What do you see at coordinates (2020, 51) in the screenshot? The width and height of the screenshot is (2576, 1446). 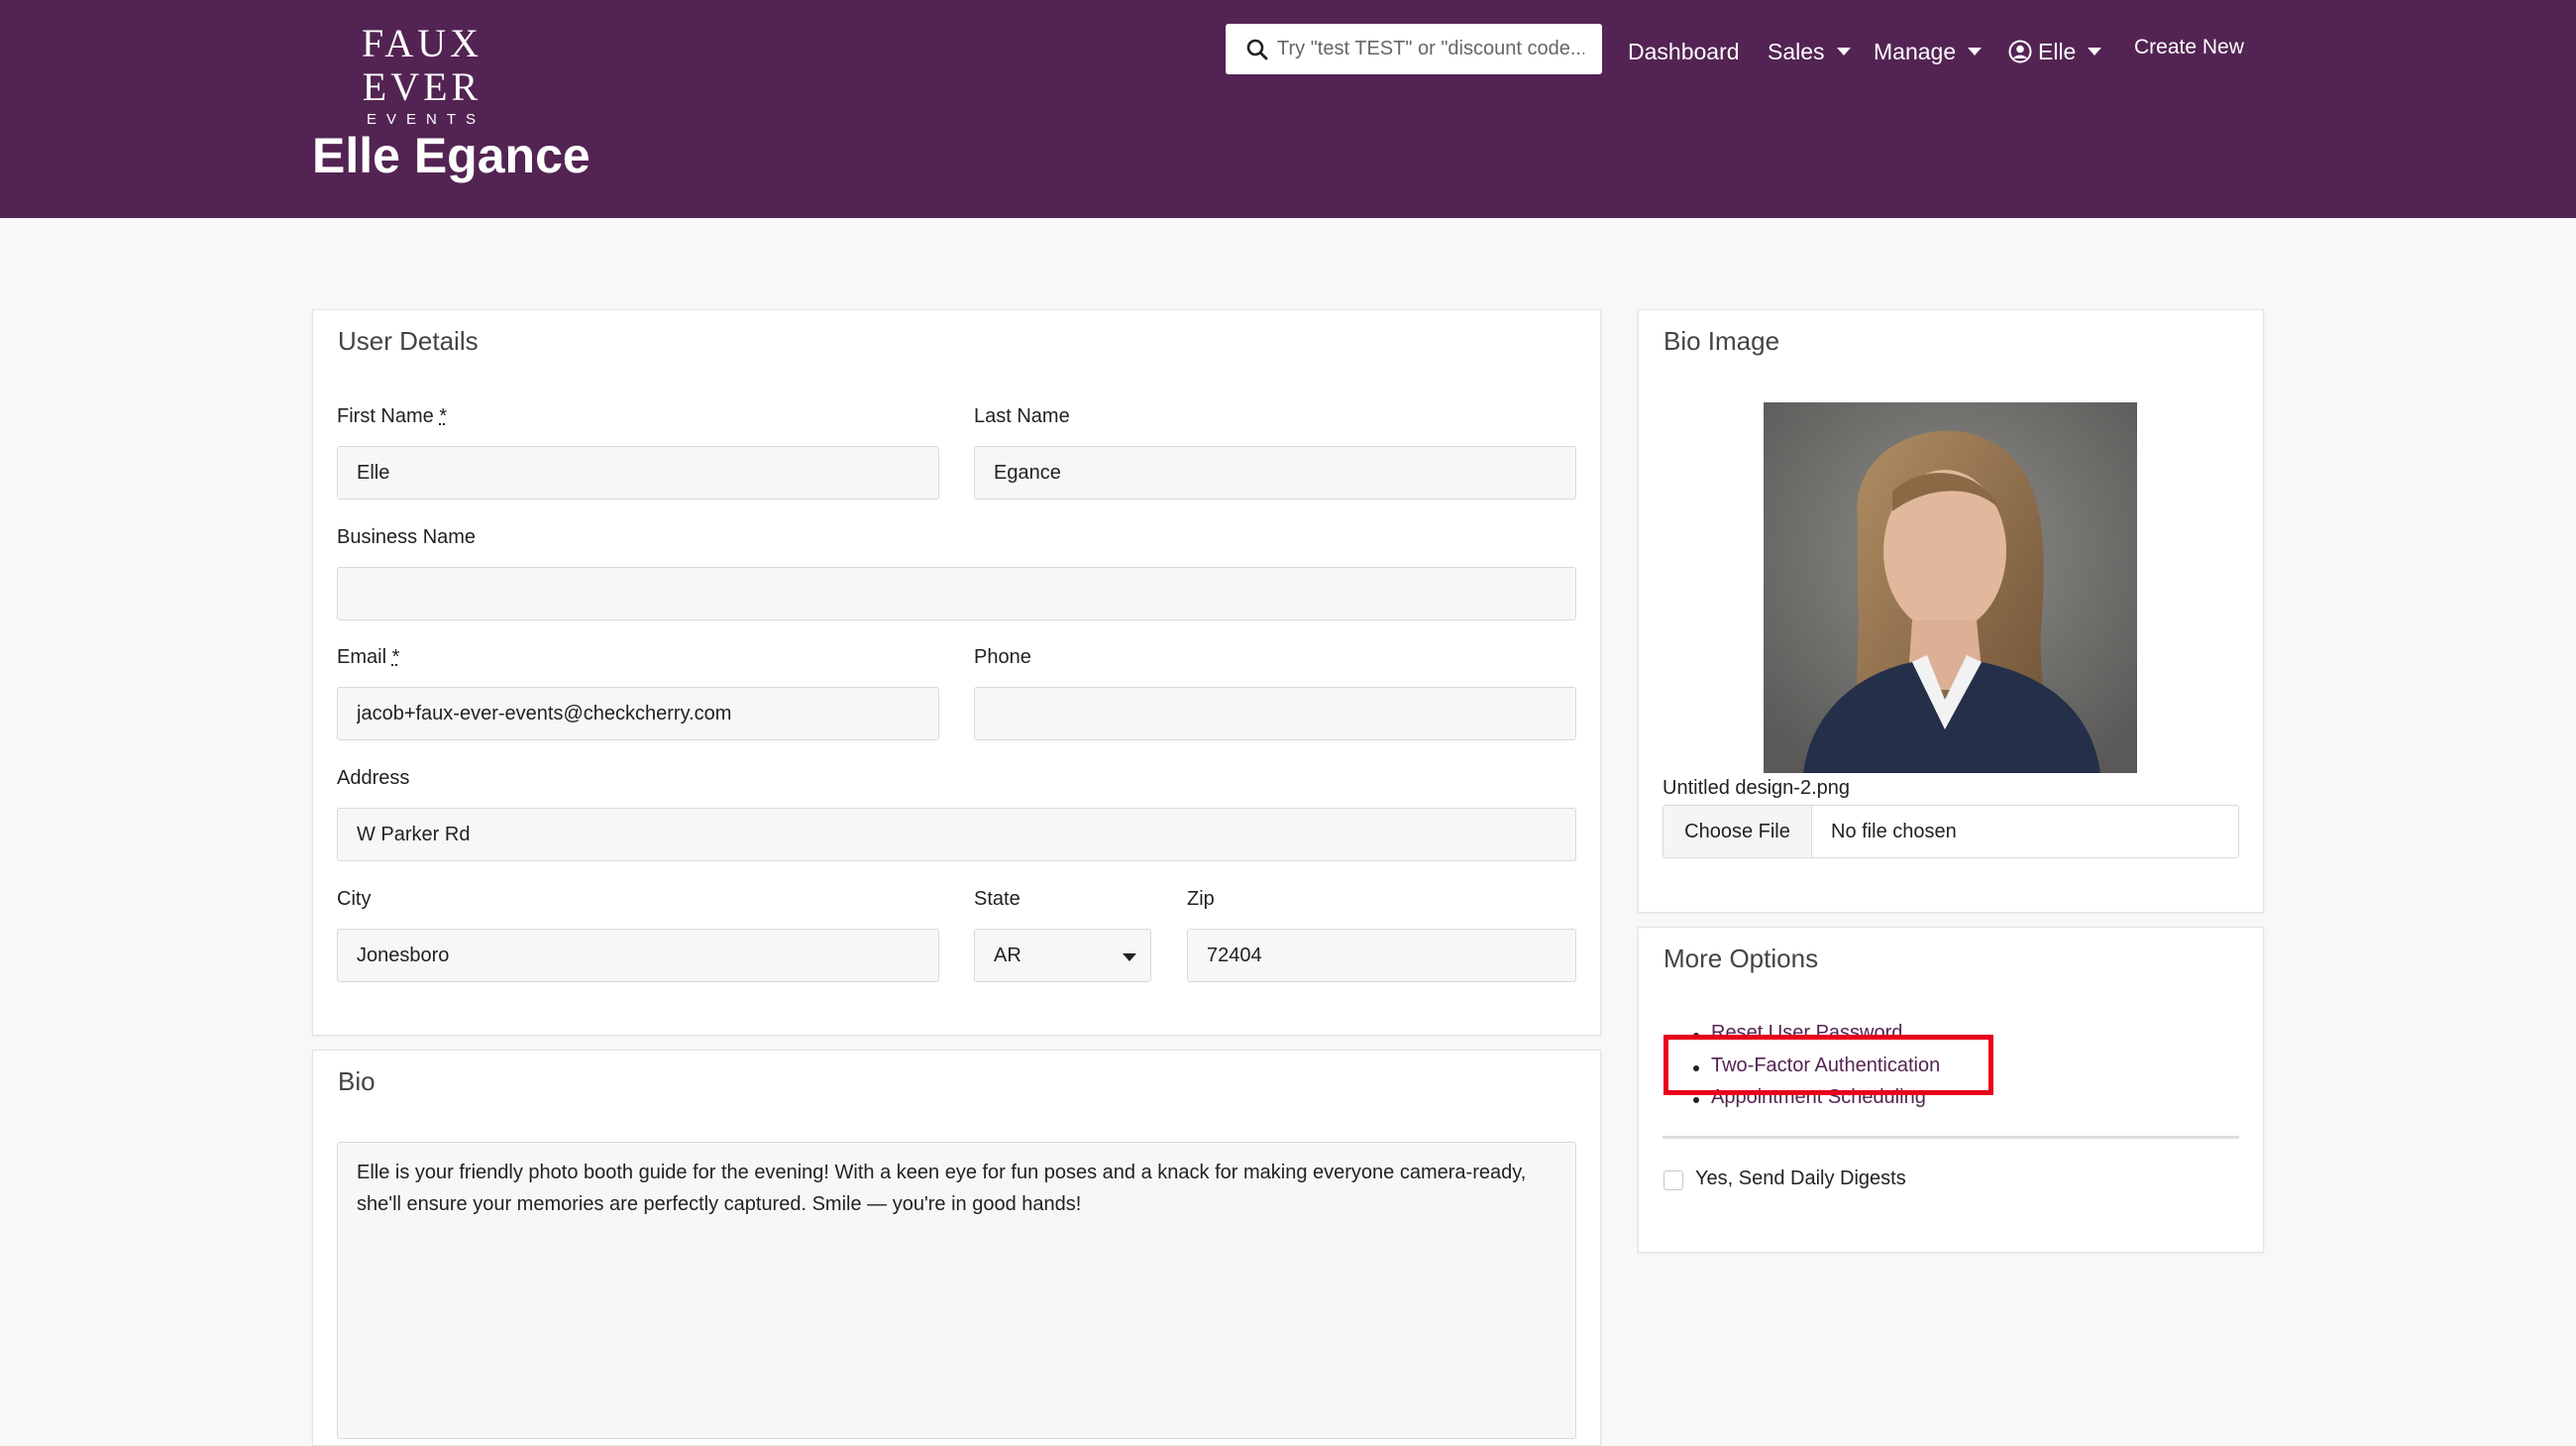 I see `user-circle-icon` at bounding box center [2020, 51].